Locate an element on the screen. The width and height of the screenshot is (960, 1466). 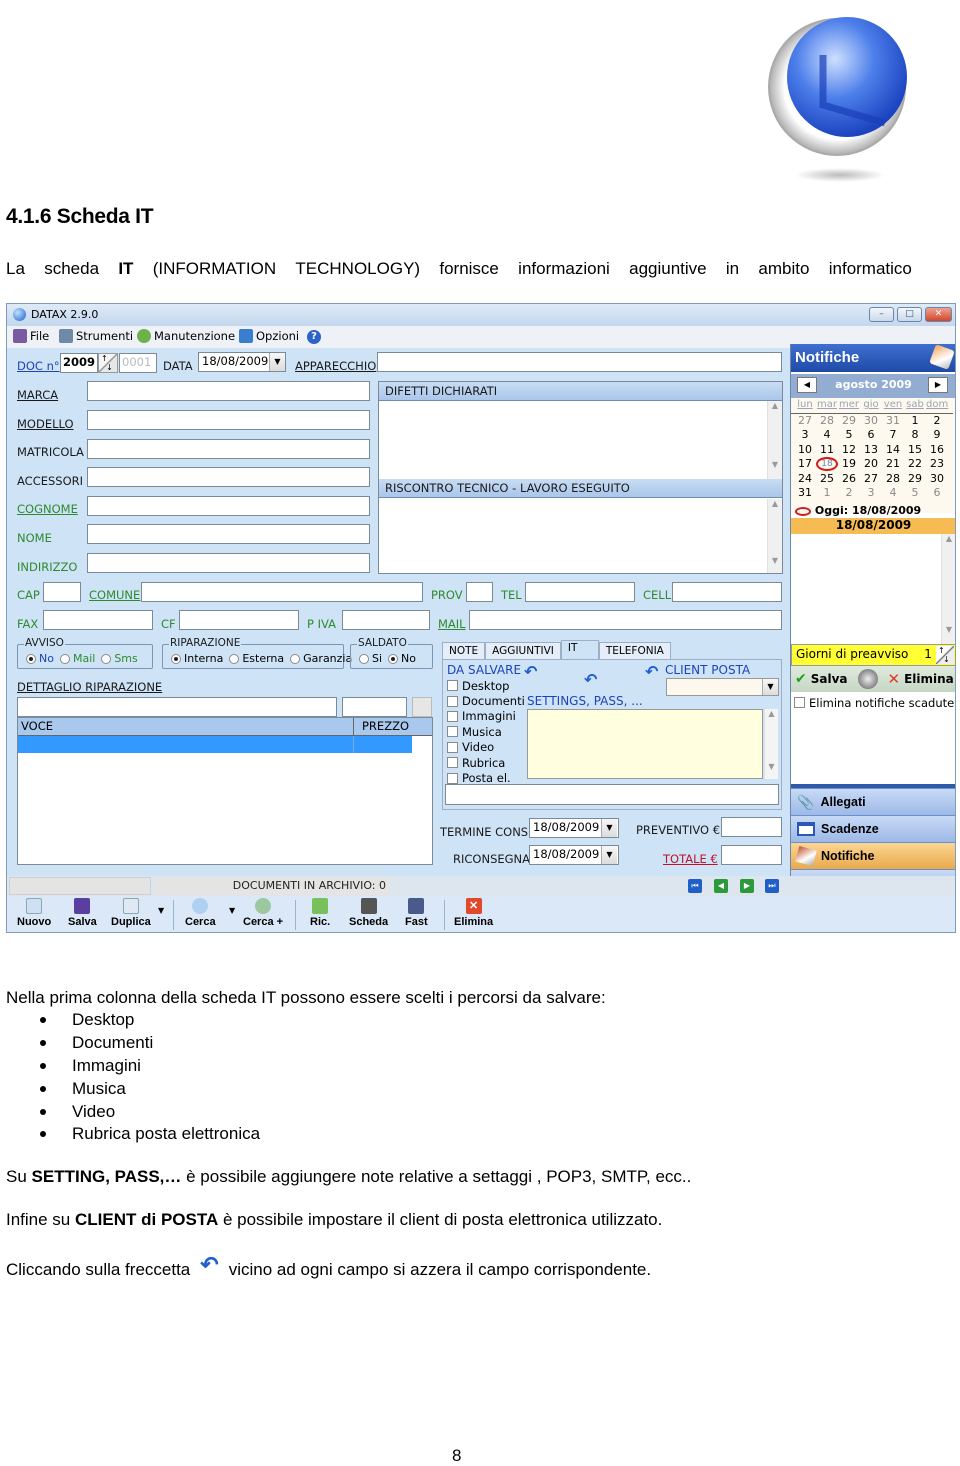
comune-field is located at coordinates (282, 592).